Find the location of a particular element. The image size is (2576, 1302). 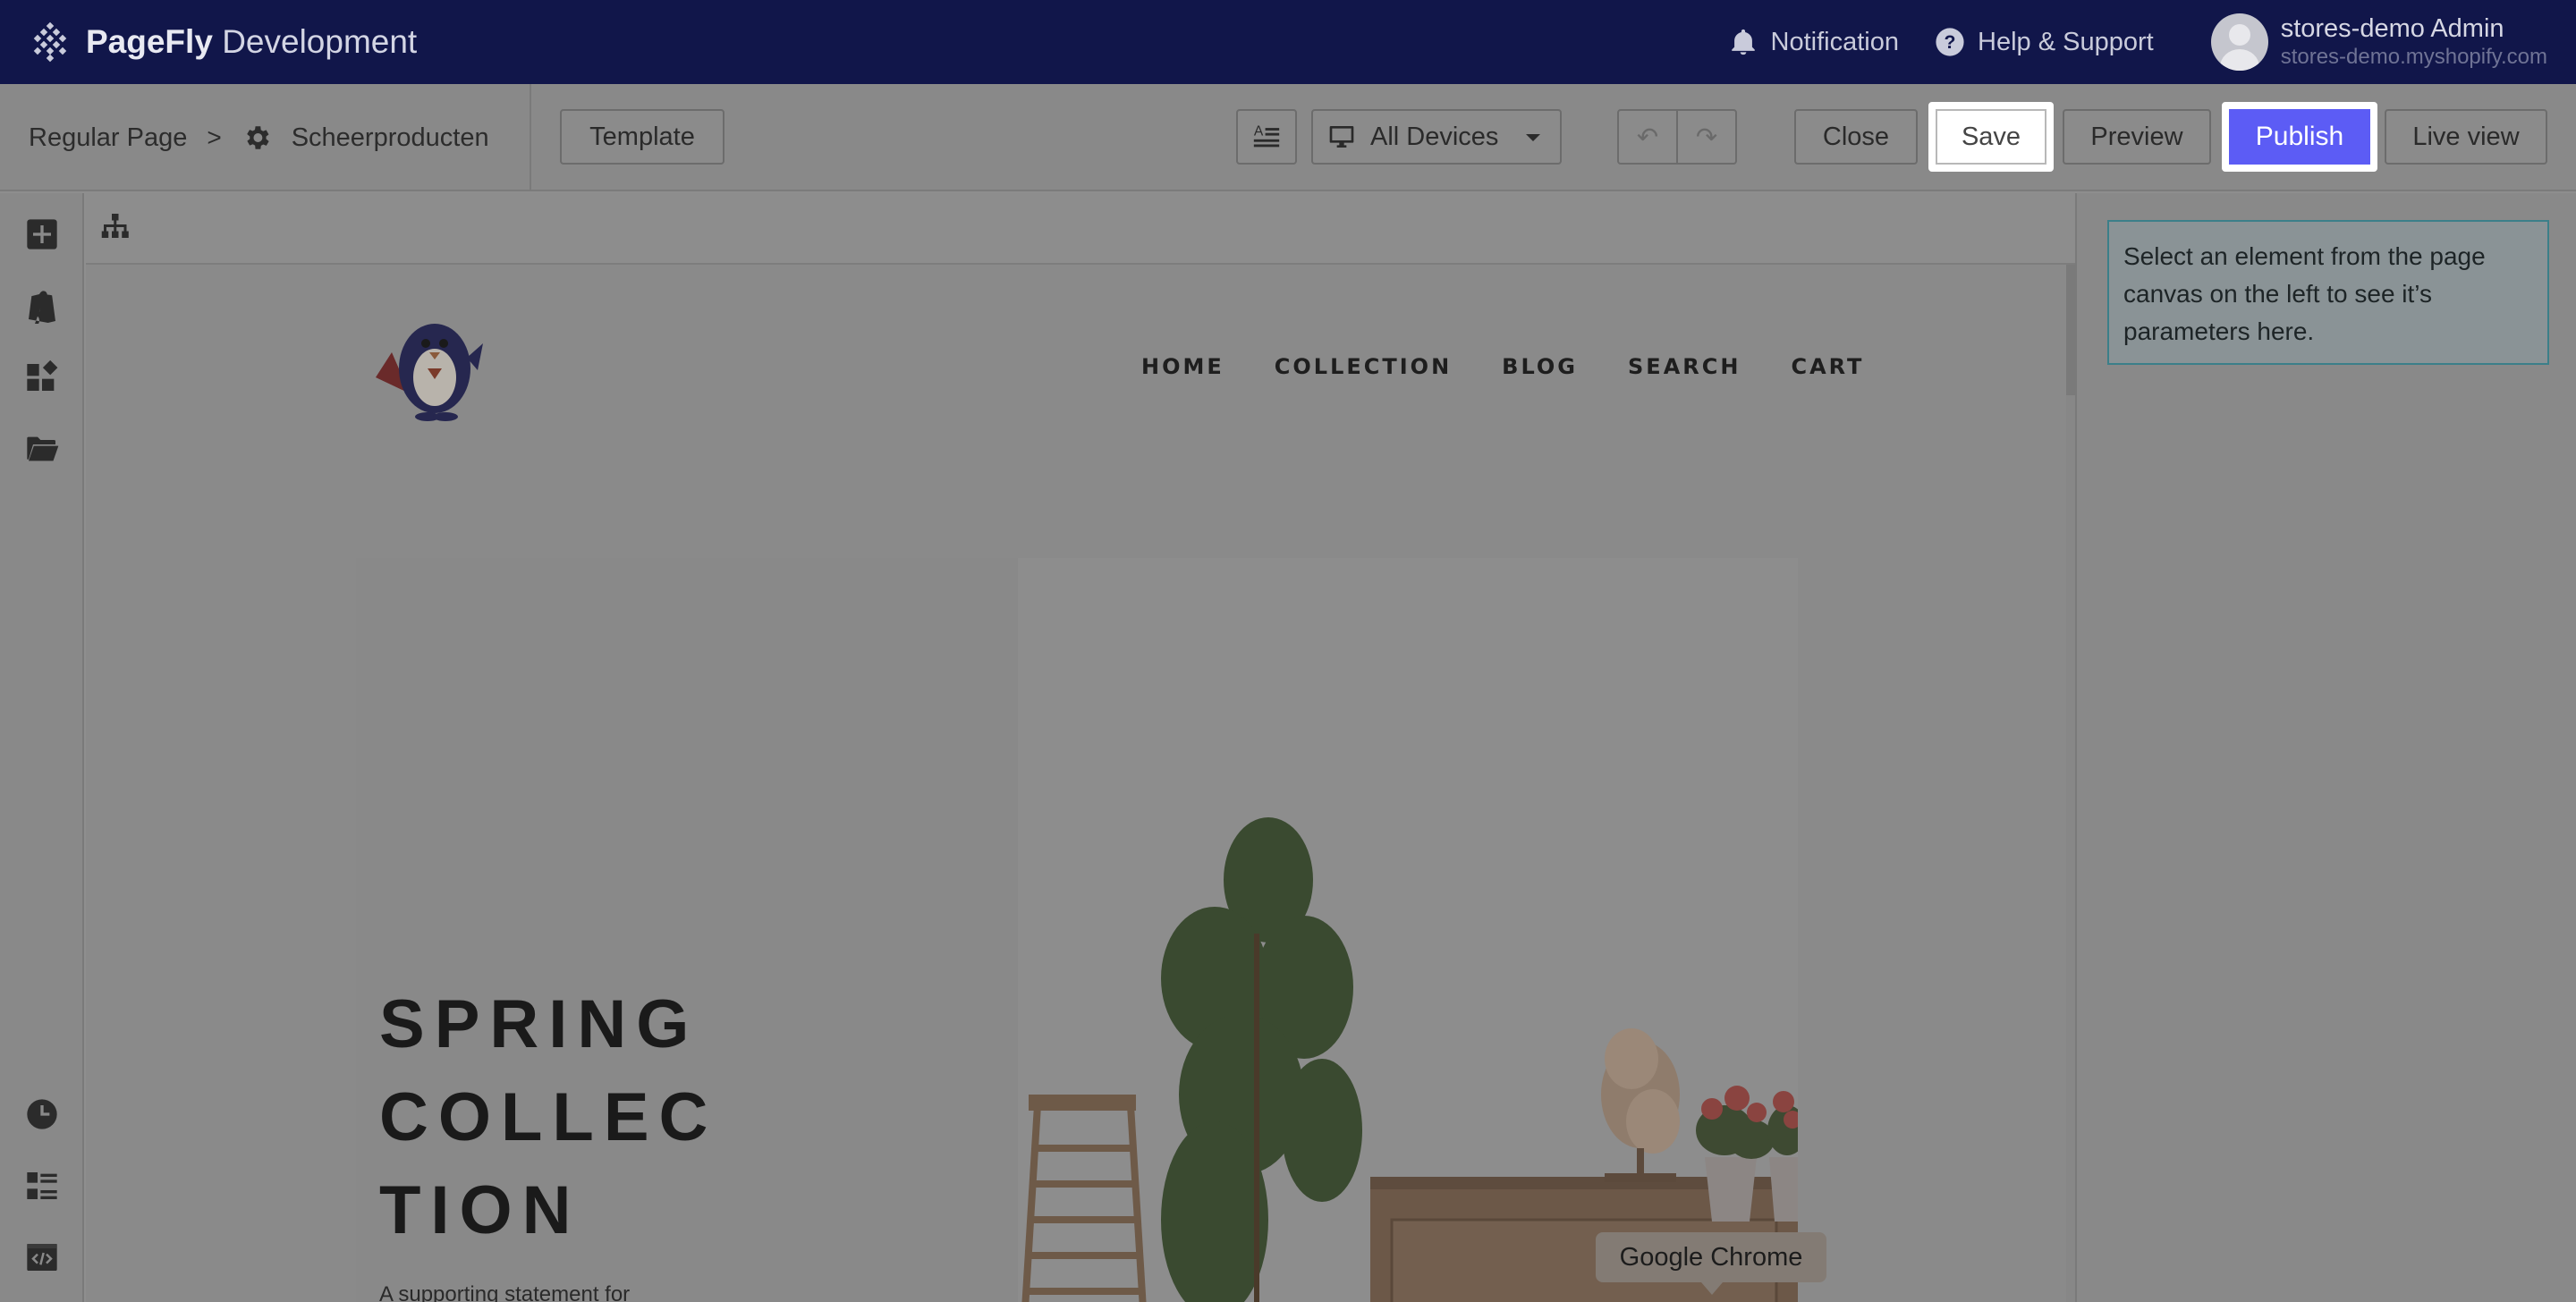

canvas-scrollbar is located at coordinates (2070, 783).